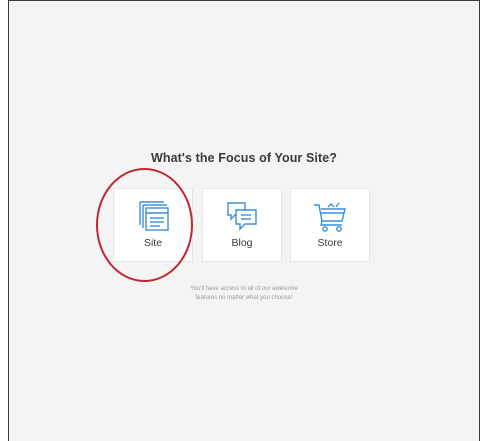  Describe the element at coordinates (330, 243) in the screenshot. I see `store-option-label: Store` at that location.